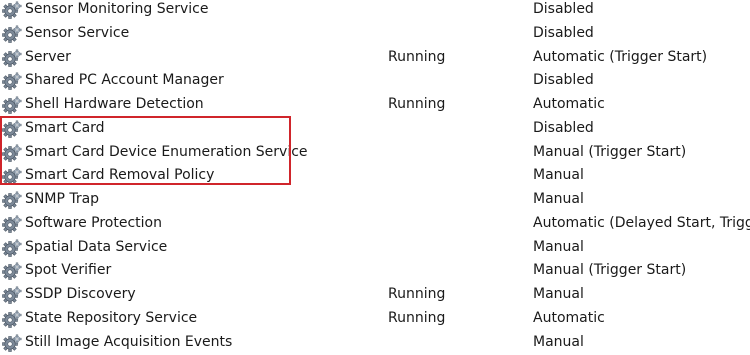 Image resolution: width=750 pixels, height=355 pixels. What do you see at coordinates (375, 200) in the screenshot?
I see `service-row: SNMP Trap Manual` at bounding box center [375, 200].